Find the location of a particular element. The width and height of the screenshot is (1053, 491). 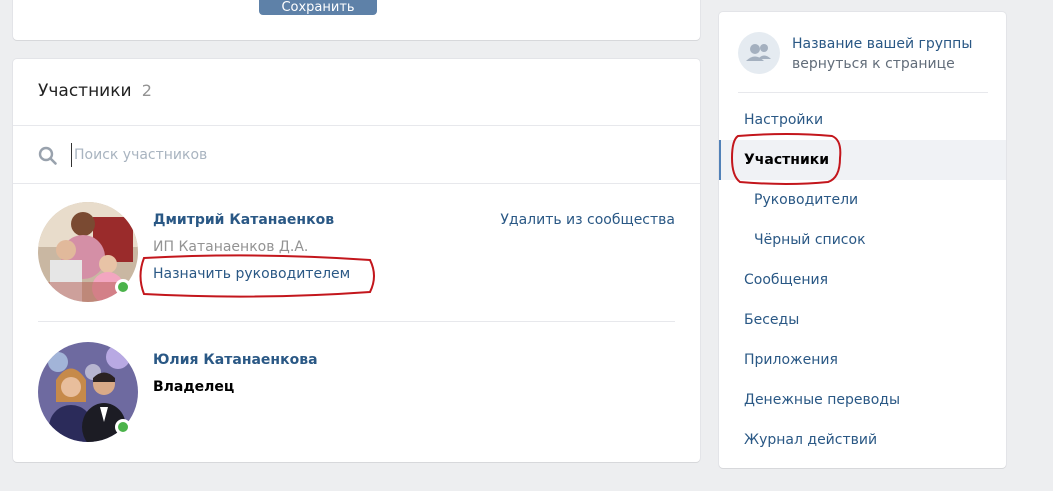

save-button: Сохранить is located at coordinates (318, 7).